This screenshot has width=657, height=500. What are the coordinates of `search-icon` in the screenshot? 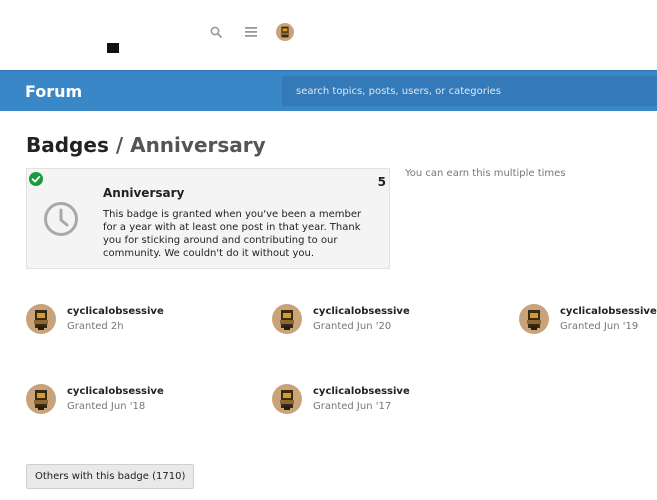 It's located at (216, 32).